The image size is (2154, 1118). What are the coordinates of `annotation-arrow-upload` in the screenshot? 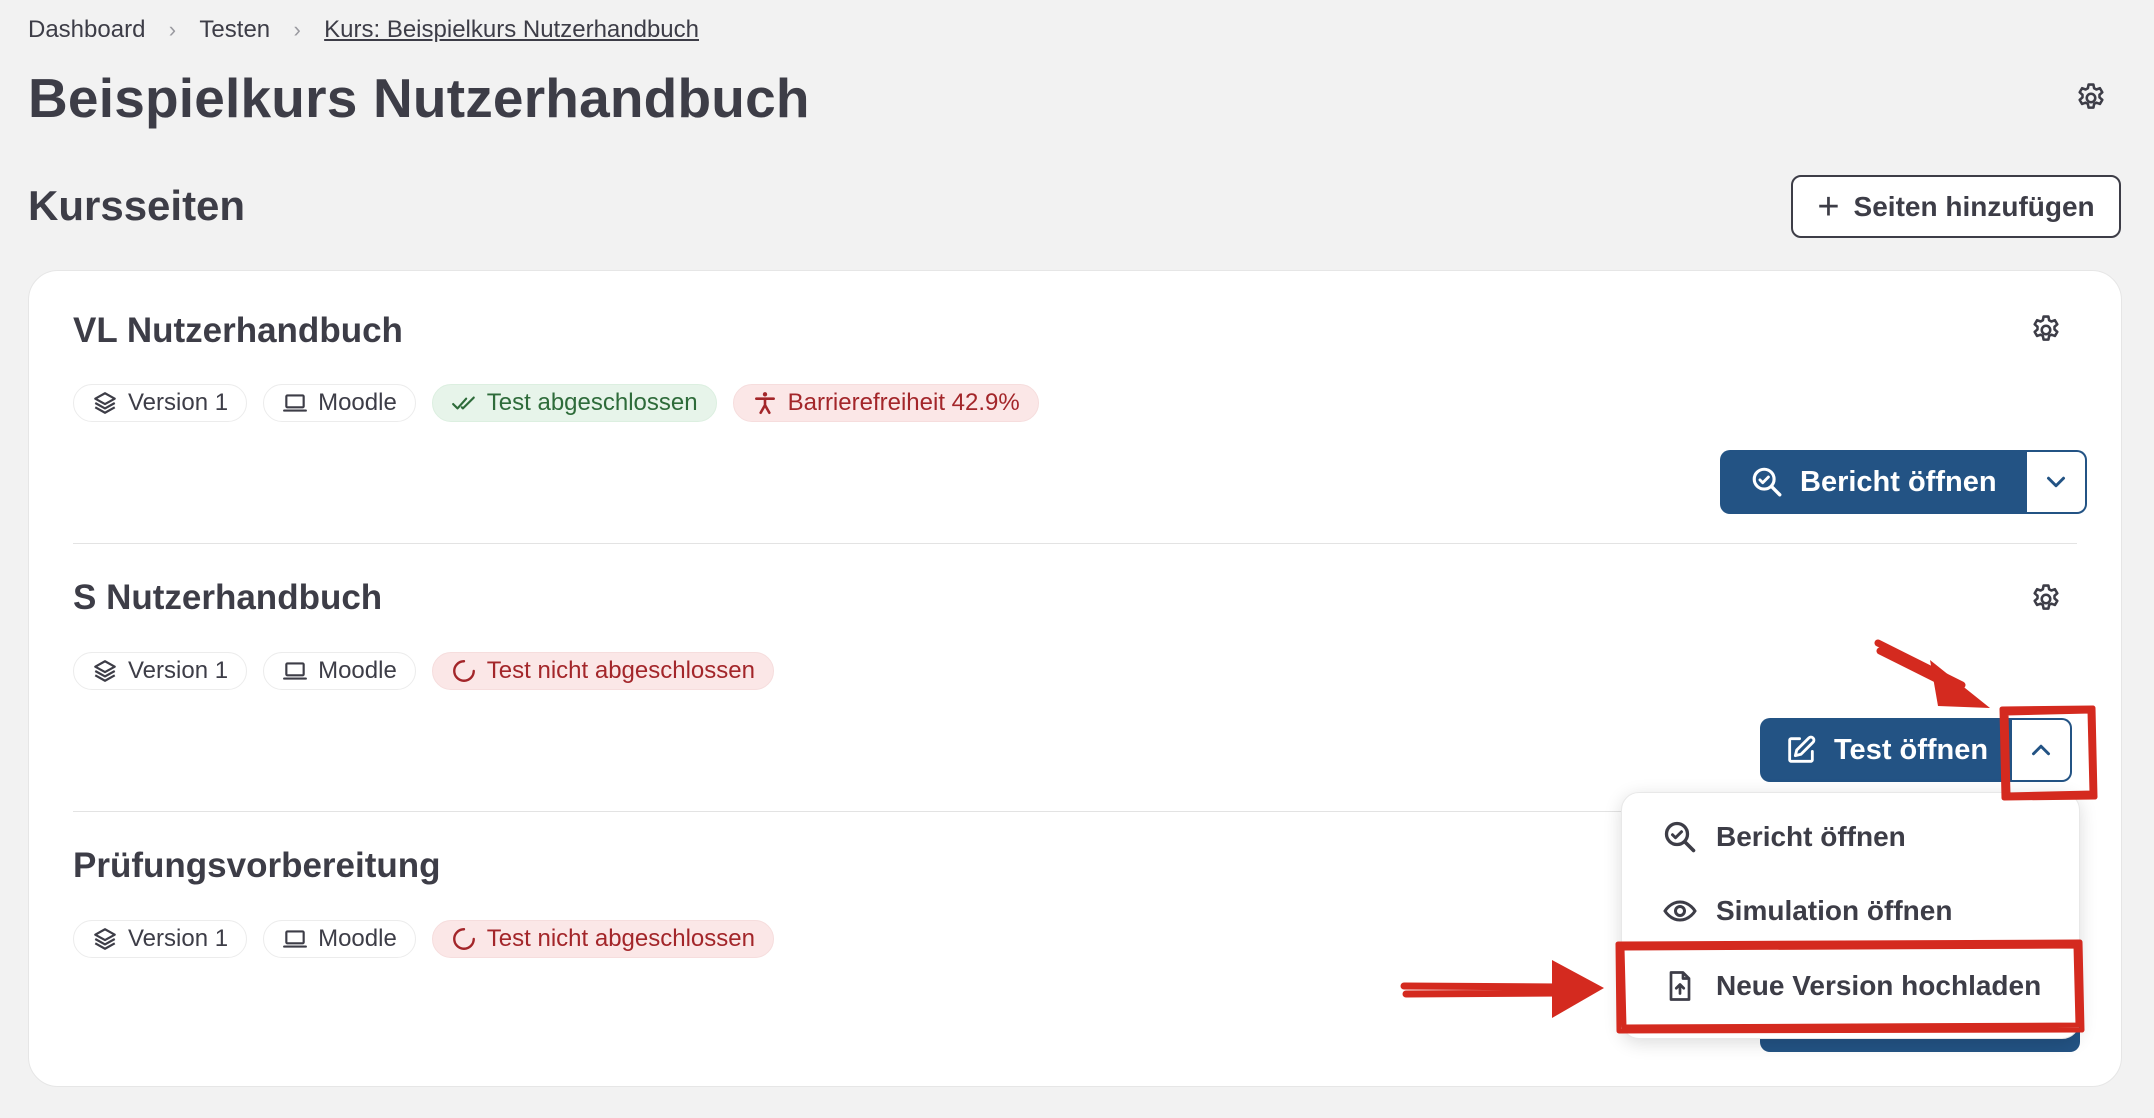 It's located at (1502, 989).